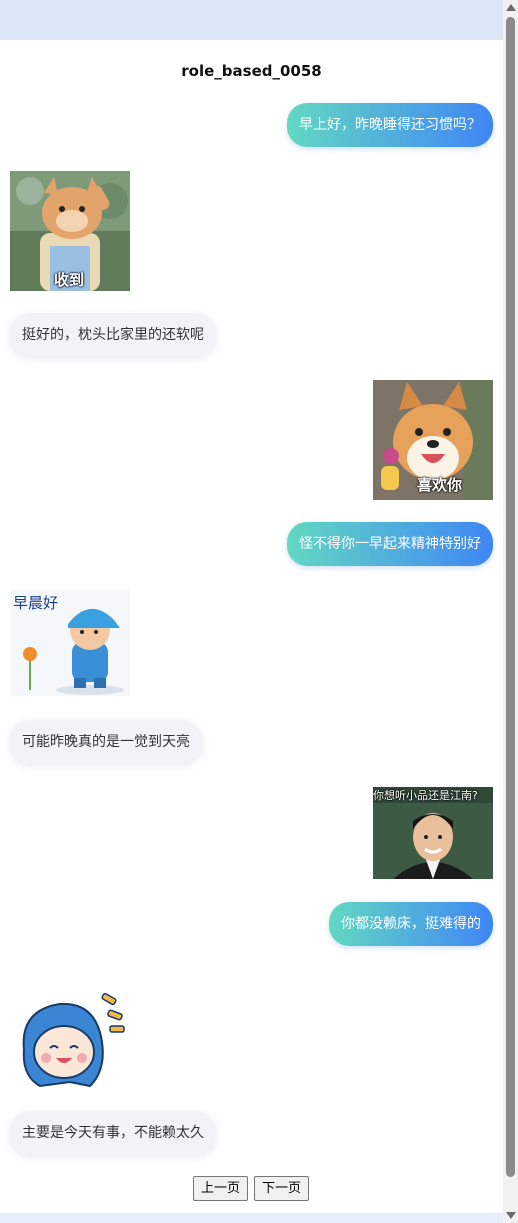 The width and height of the screenshot is (518, 1223). Describe the element at coordinates (390, 544) in the screenshot. I see `message-bubble-outgoing: 怪不得你一早起来精神特别好` at that location.